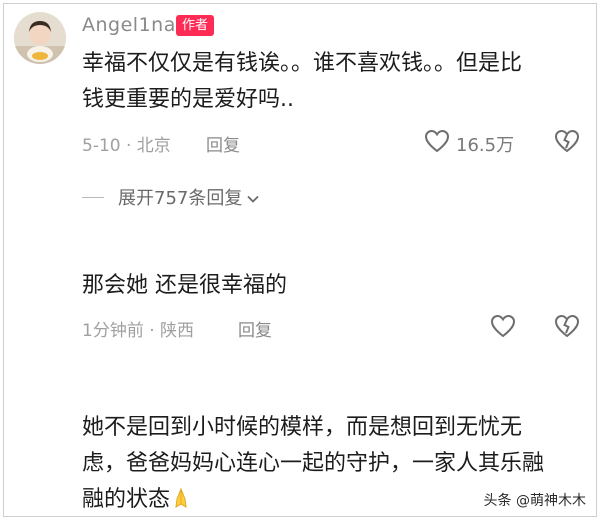  I want to click on expand-replies-button: 展开757条回复, so click(171, 197).